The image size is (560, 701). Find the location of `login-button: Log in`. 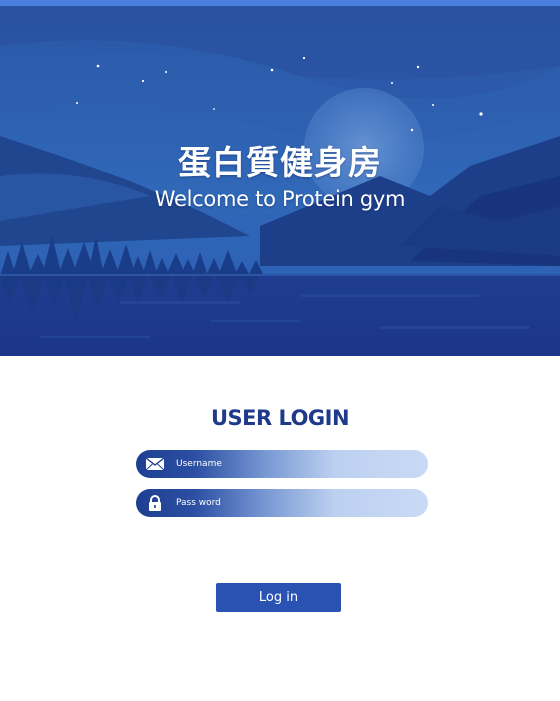

login-button: Log in is located at coordinates (278, 597).